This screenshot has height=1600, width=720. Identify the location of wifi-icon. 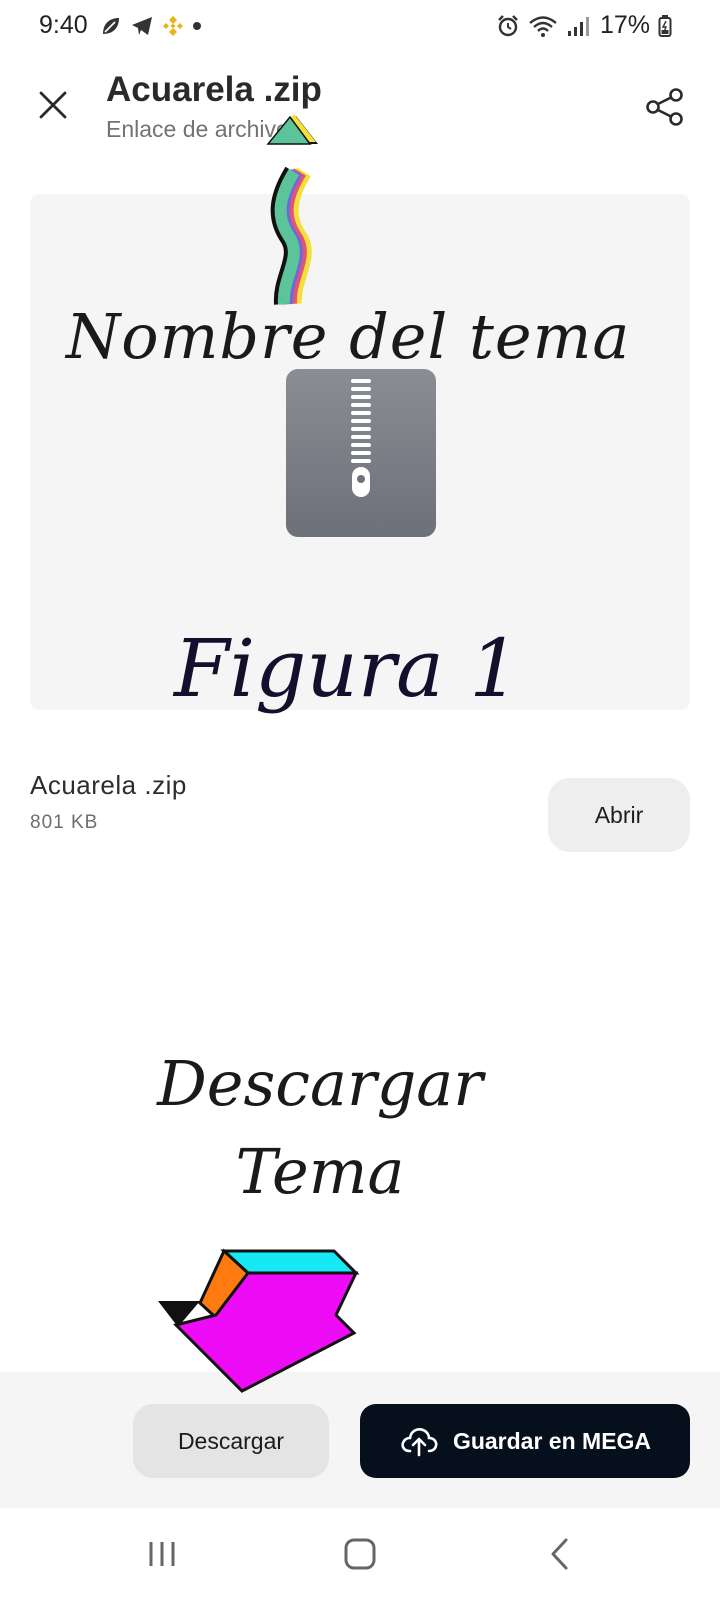
(543, 26).